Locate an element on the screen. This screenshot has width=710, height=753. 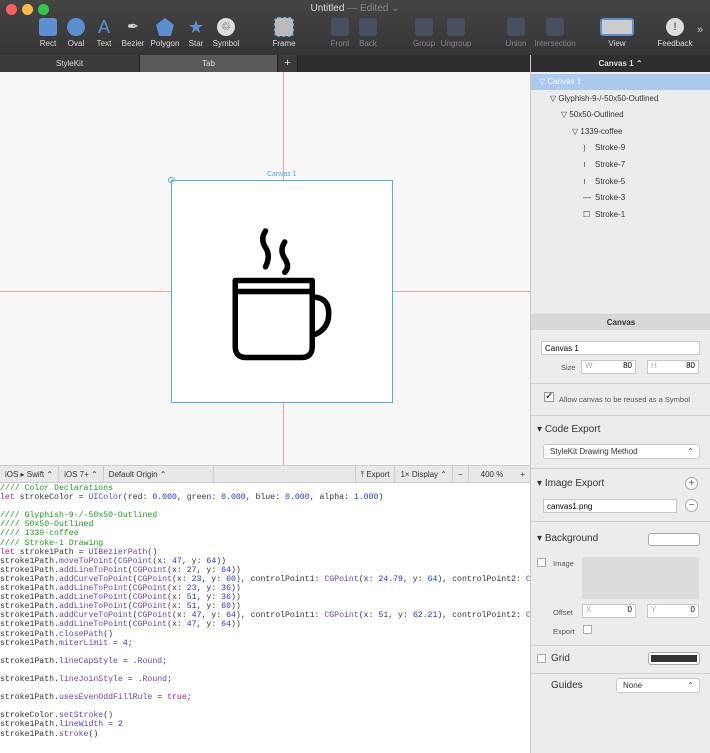
version-select: iOS 7+ ⌃ is located at coordinates (81, 474).